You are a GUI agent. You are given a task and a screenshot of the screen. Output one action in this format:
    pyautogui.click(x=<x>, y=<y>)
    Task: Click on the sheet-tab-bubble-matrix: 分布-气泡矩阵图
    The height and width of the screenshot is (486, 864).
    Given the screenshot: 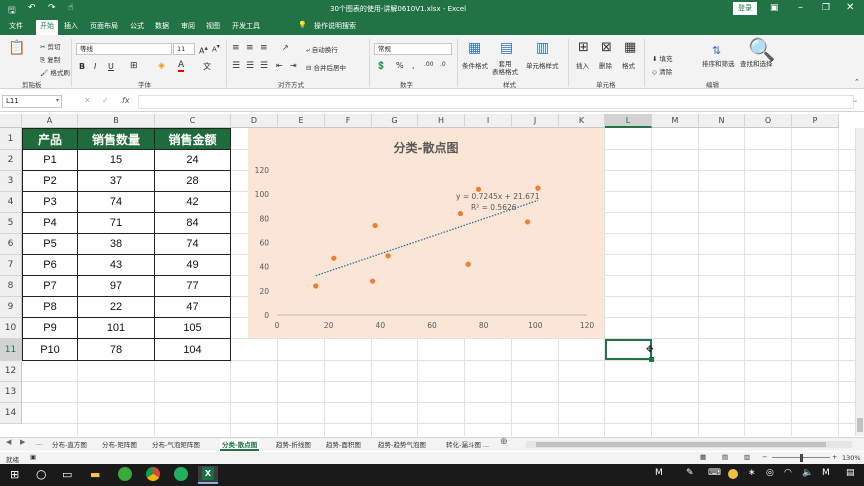 What is the action you would take?
    pyautogui.click(x=176, y=444)
    